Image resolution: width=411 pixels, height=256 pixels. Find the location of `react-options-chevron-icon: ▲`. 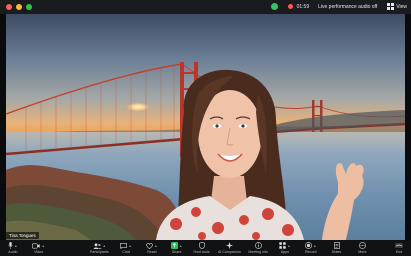

react-options-chevron-icon: ▲ is located at coordinates (155, 246).